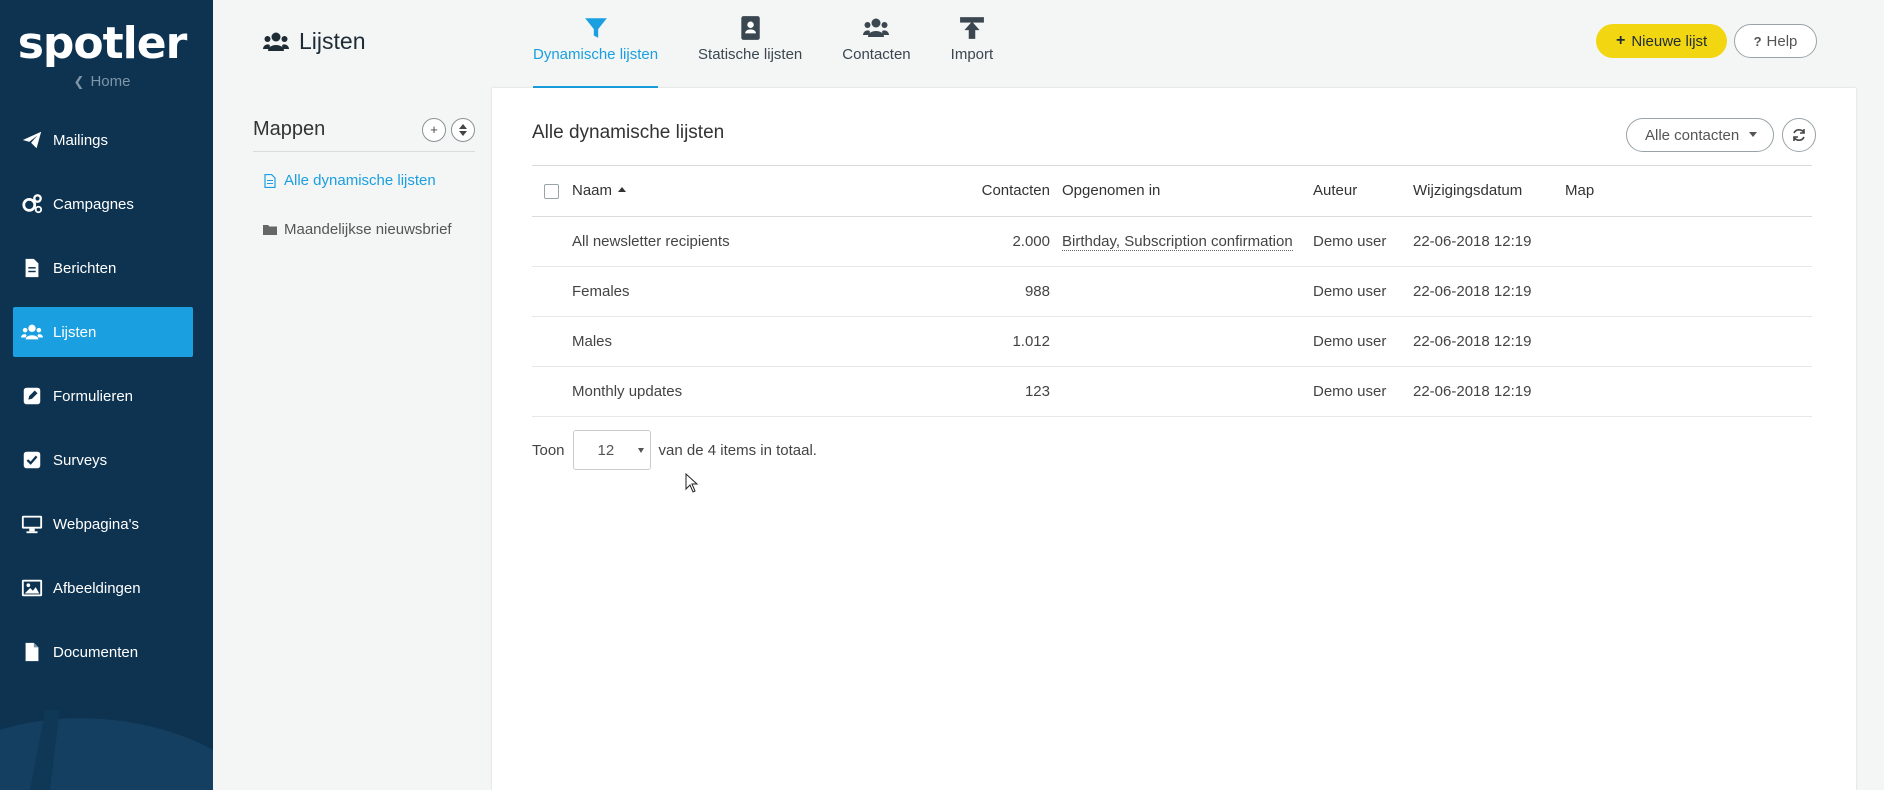 This screenshot has height=790, width=1884. Describe the element at coordinates (1363, 191) in the screenshot. I see `column-header-author: Auteur` at that location.